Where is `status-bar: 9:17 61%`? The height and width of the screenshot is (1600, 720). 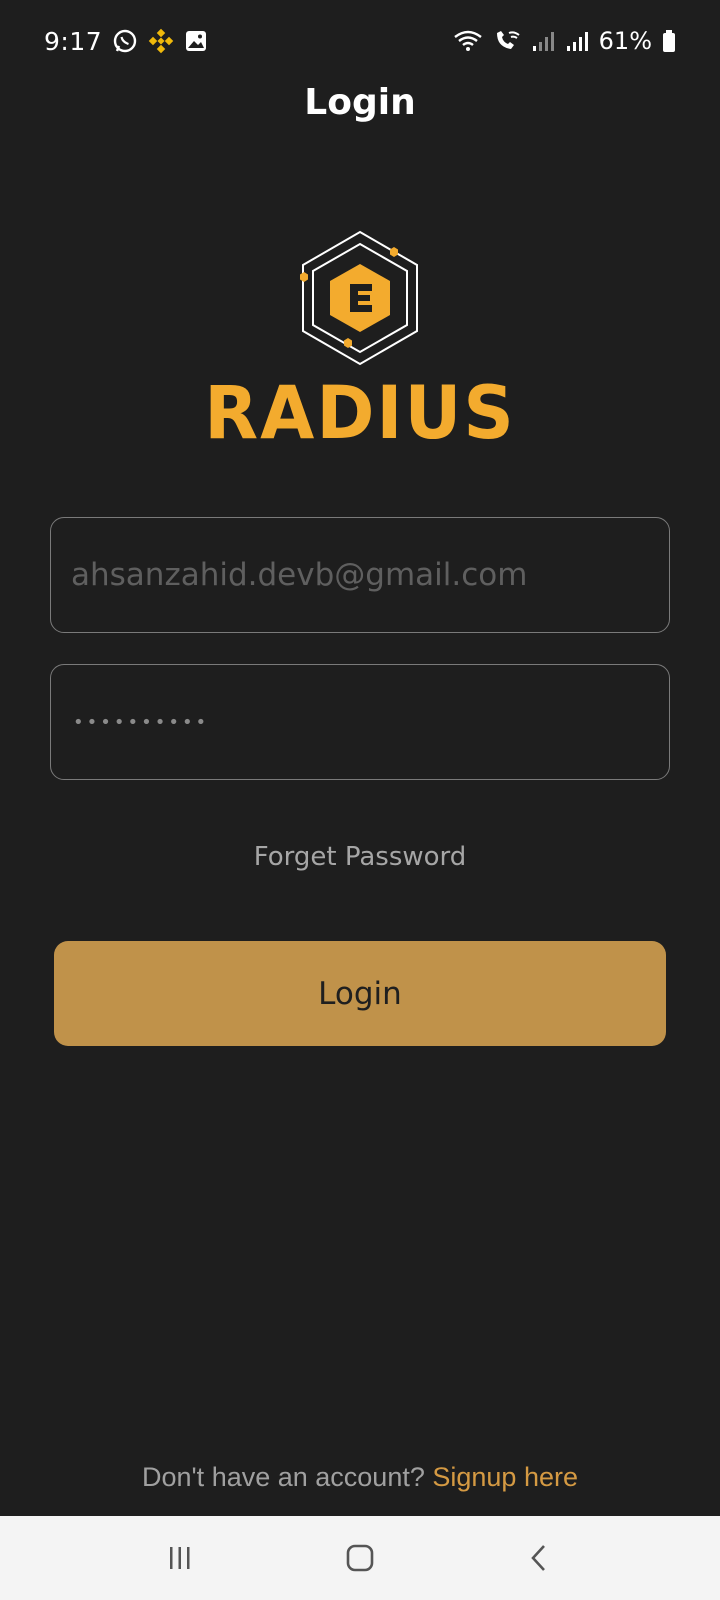 status-bar: 9:17 61% is located at coordinates (360, 41).